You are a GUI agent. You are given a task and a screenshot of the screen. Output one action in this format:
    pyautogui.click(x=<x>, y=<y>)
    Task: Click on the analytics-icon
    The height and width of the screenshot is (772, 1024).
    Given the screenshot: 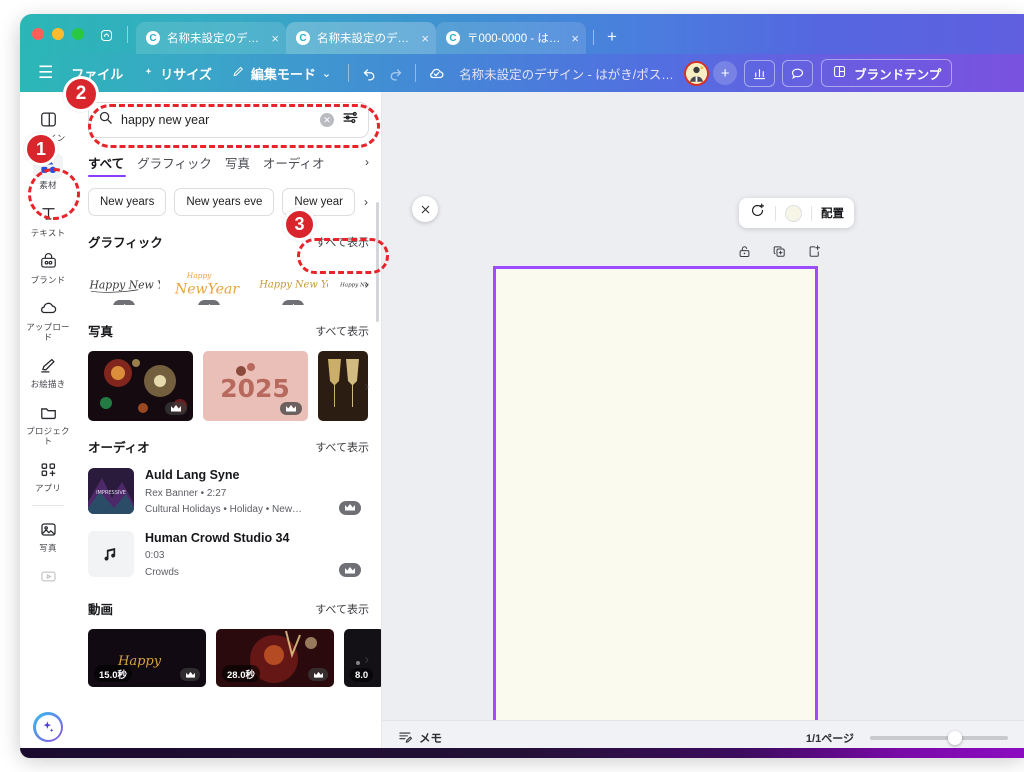 What is the action you would take?
    pyautogui.click(x=760, y=73)
    